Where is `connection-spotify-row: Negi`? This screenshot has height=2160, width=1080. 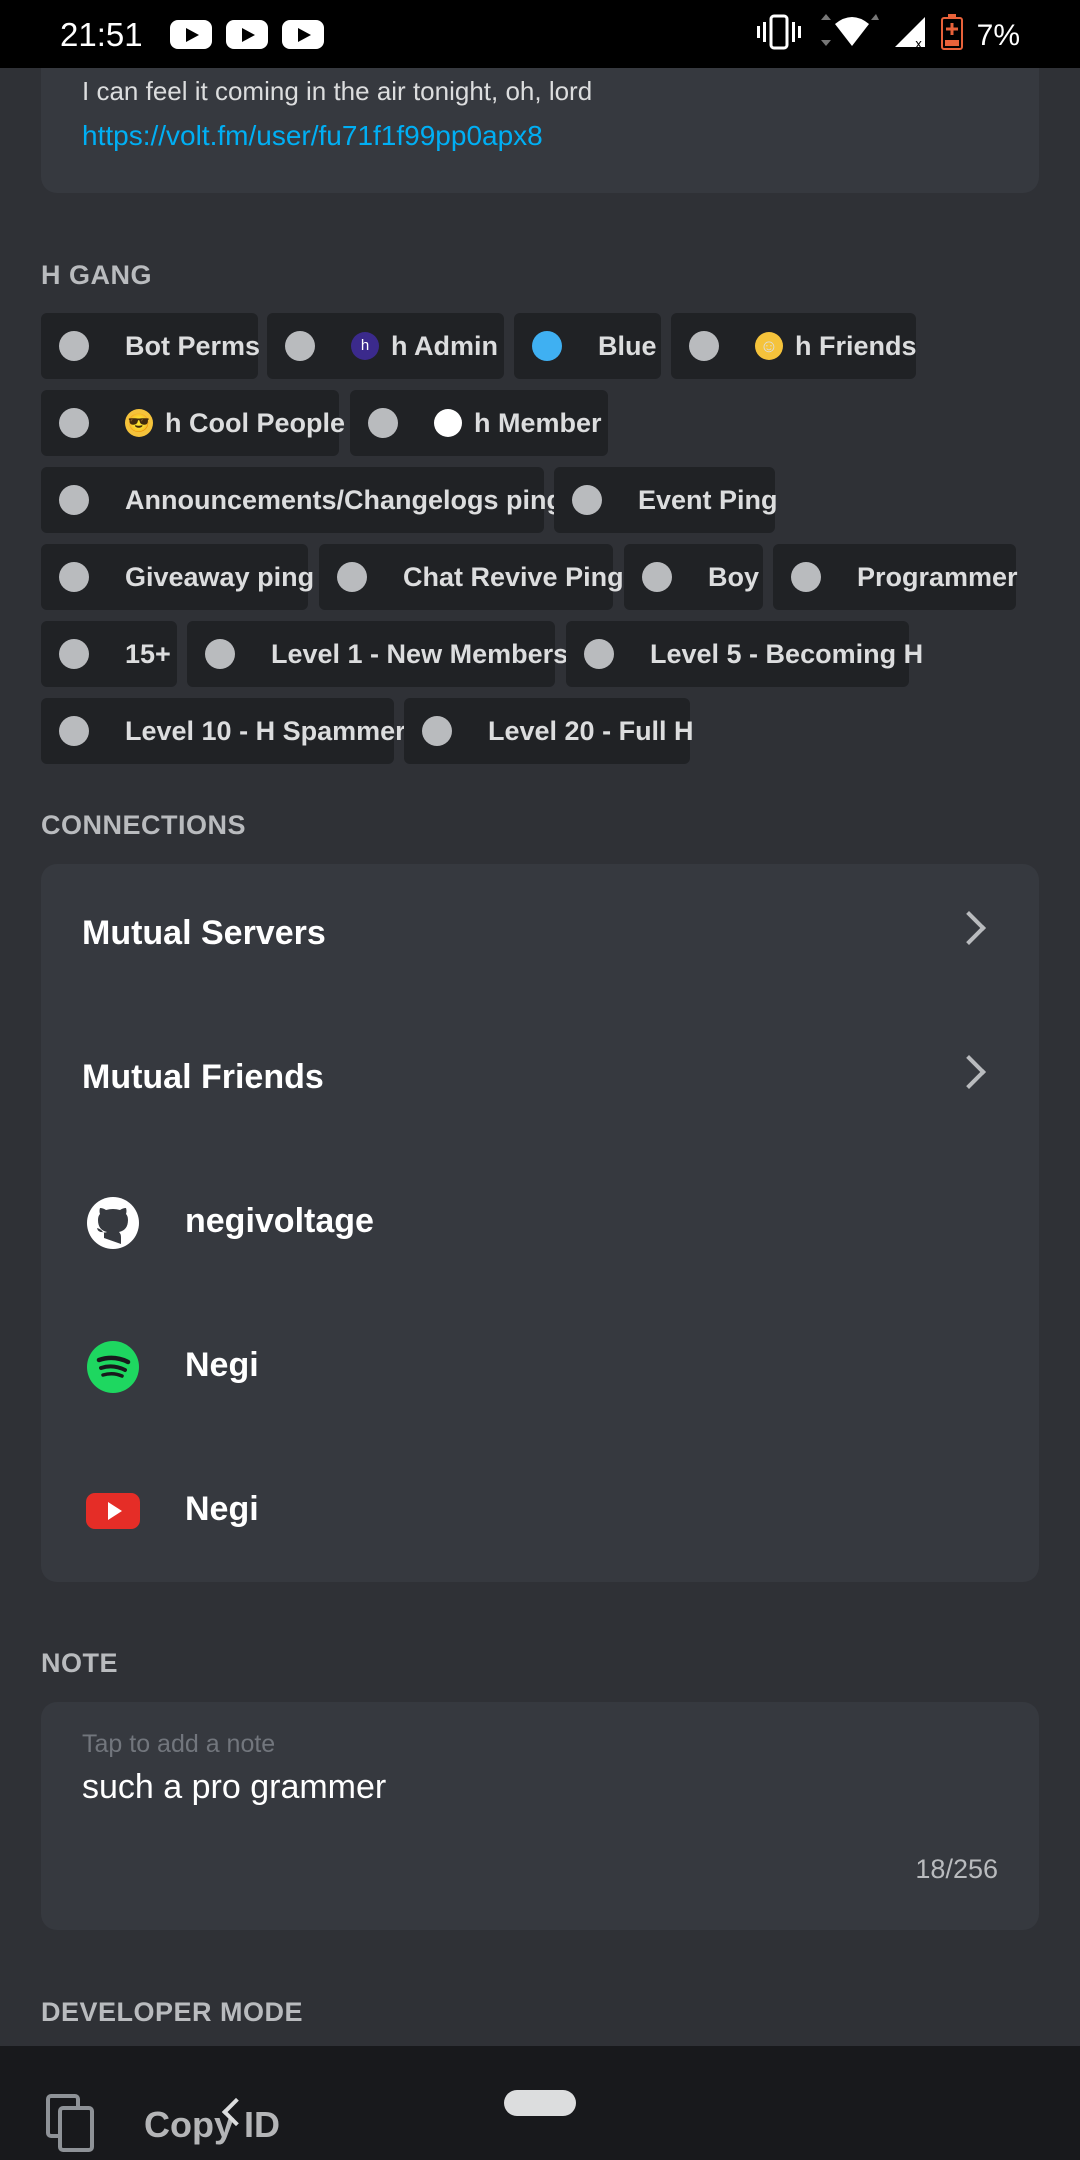
connection-spotify-row: Negi is located at coordinates (540, 1368).